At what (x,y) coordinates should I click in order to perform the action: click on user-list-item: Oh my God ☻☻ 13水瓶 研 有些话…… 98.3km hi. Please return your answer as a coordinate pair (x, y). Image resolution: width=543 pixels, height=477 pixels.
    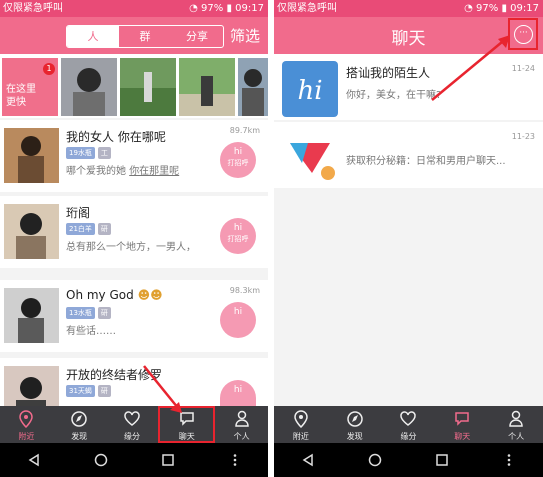
    Looking at the image, I should click on (134, 316).